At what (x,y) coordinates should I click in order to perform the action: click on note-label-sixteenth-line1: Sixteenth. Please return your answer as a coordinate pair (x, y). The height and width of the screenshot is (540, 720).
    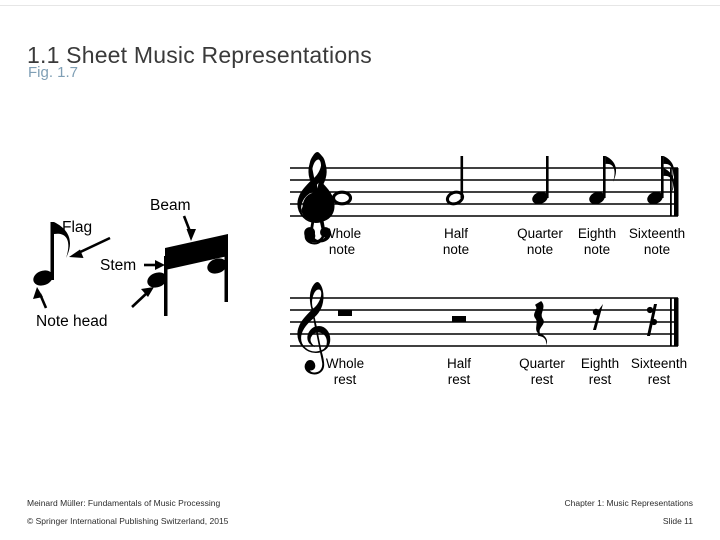
    Looking at the image, I should click on (657, 233).